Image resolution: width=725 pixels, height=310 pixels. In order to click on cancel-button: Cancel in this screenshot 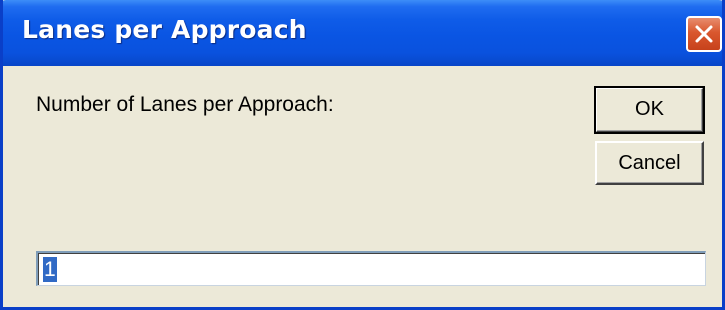, I will do `click(649, 163)`.